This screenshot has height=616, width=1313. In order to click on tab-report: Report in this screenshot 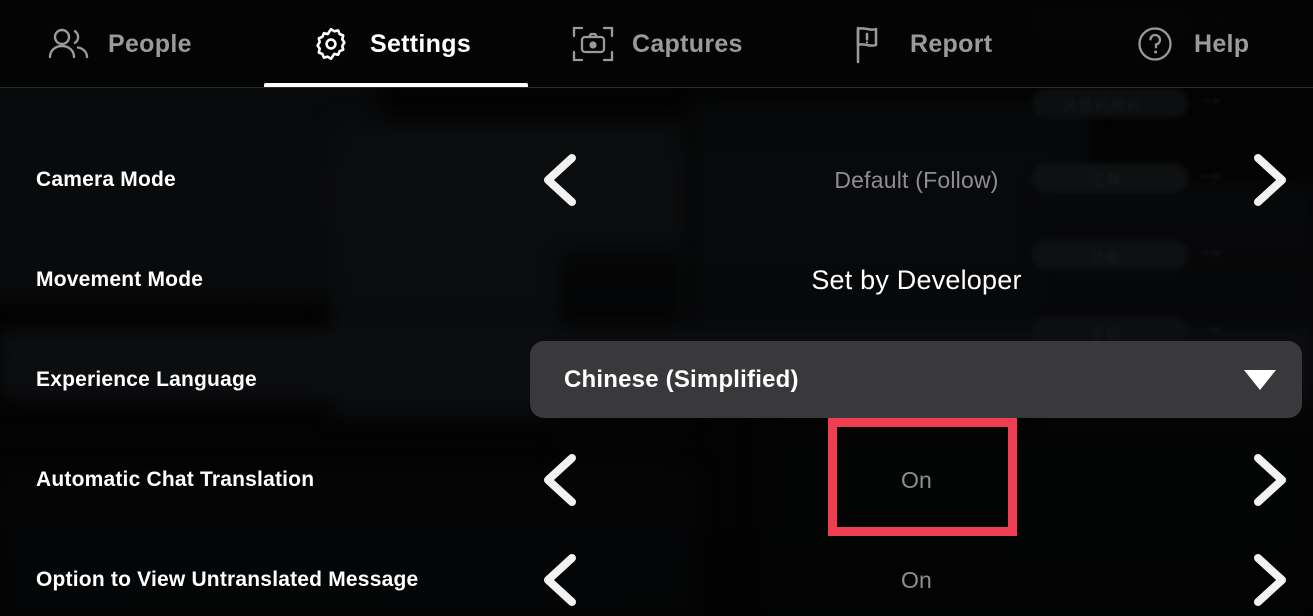, I will do `click(920, 44)`.